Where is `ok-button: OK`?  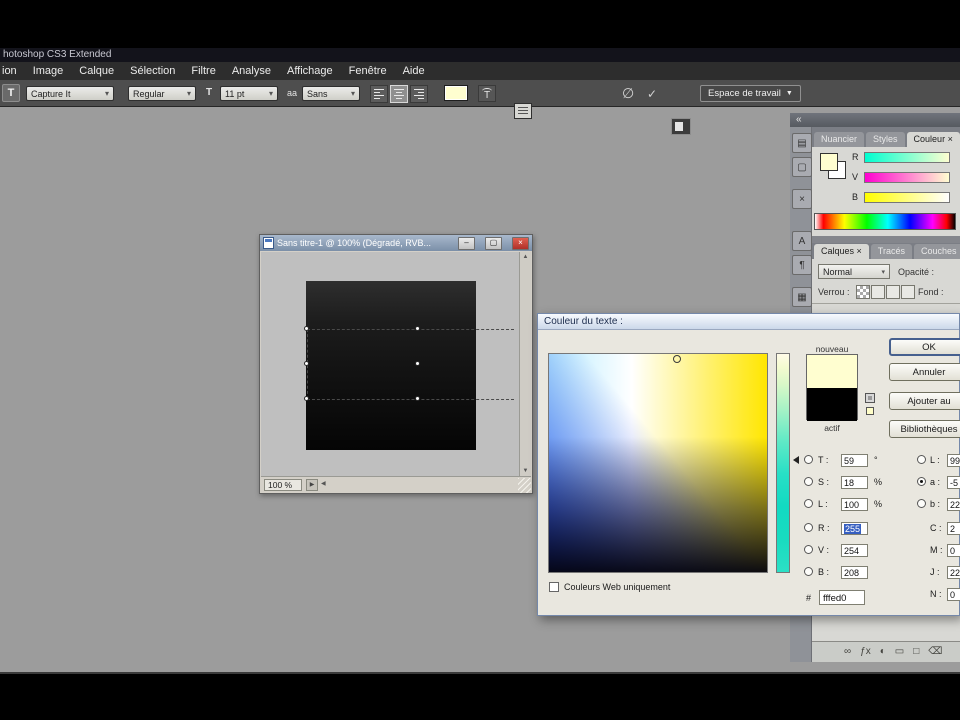
ok-button: OK is located at coordinates (924, 347).